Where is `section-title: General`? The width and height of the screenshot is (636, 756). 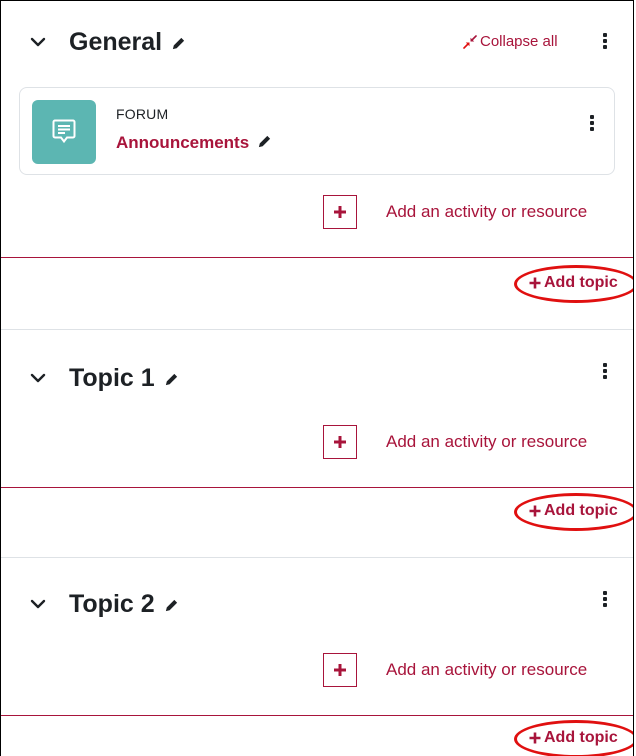 section-title: General is located at coordinates (127, 42).